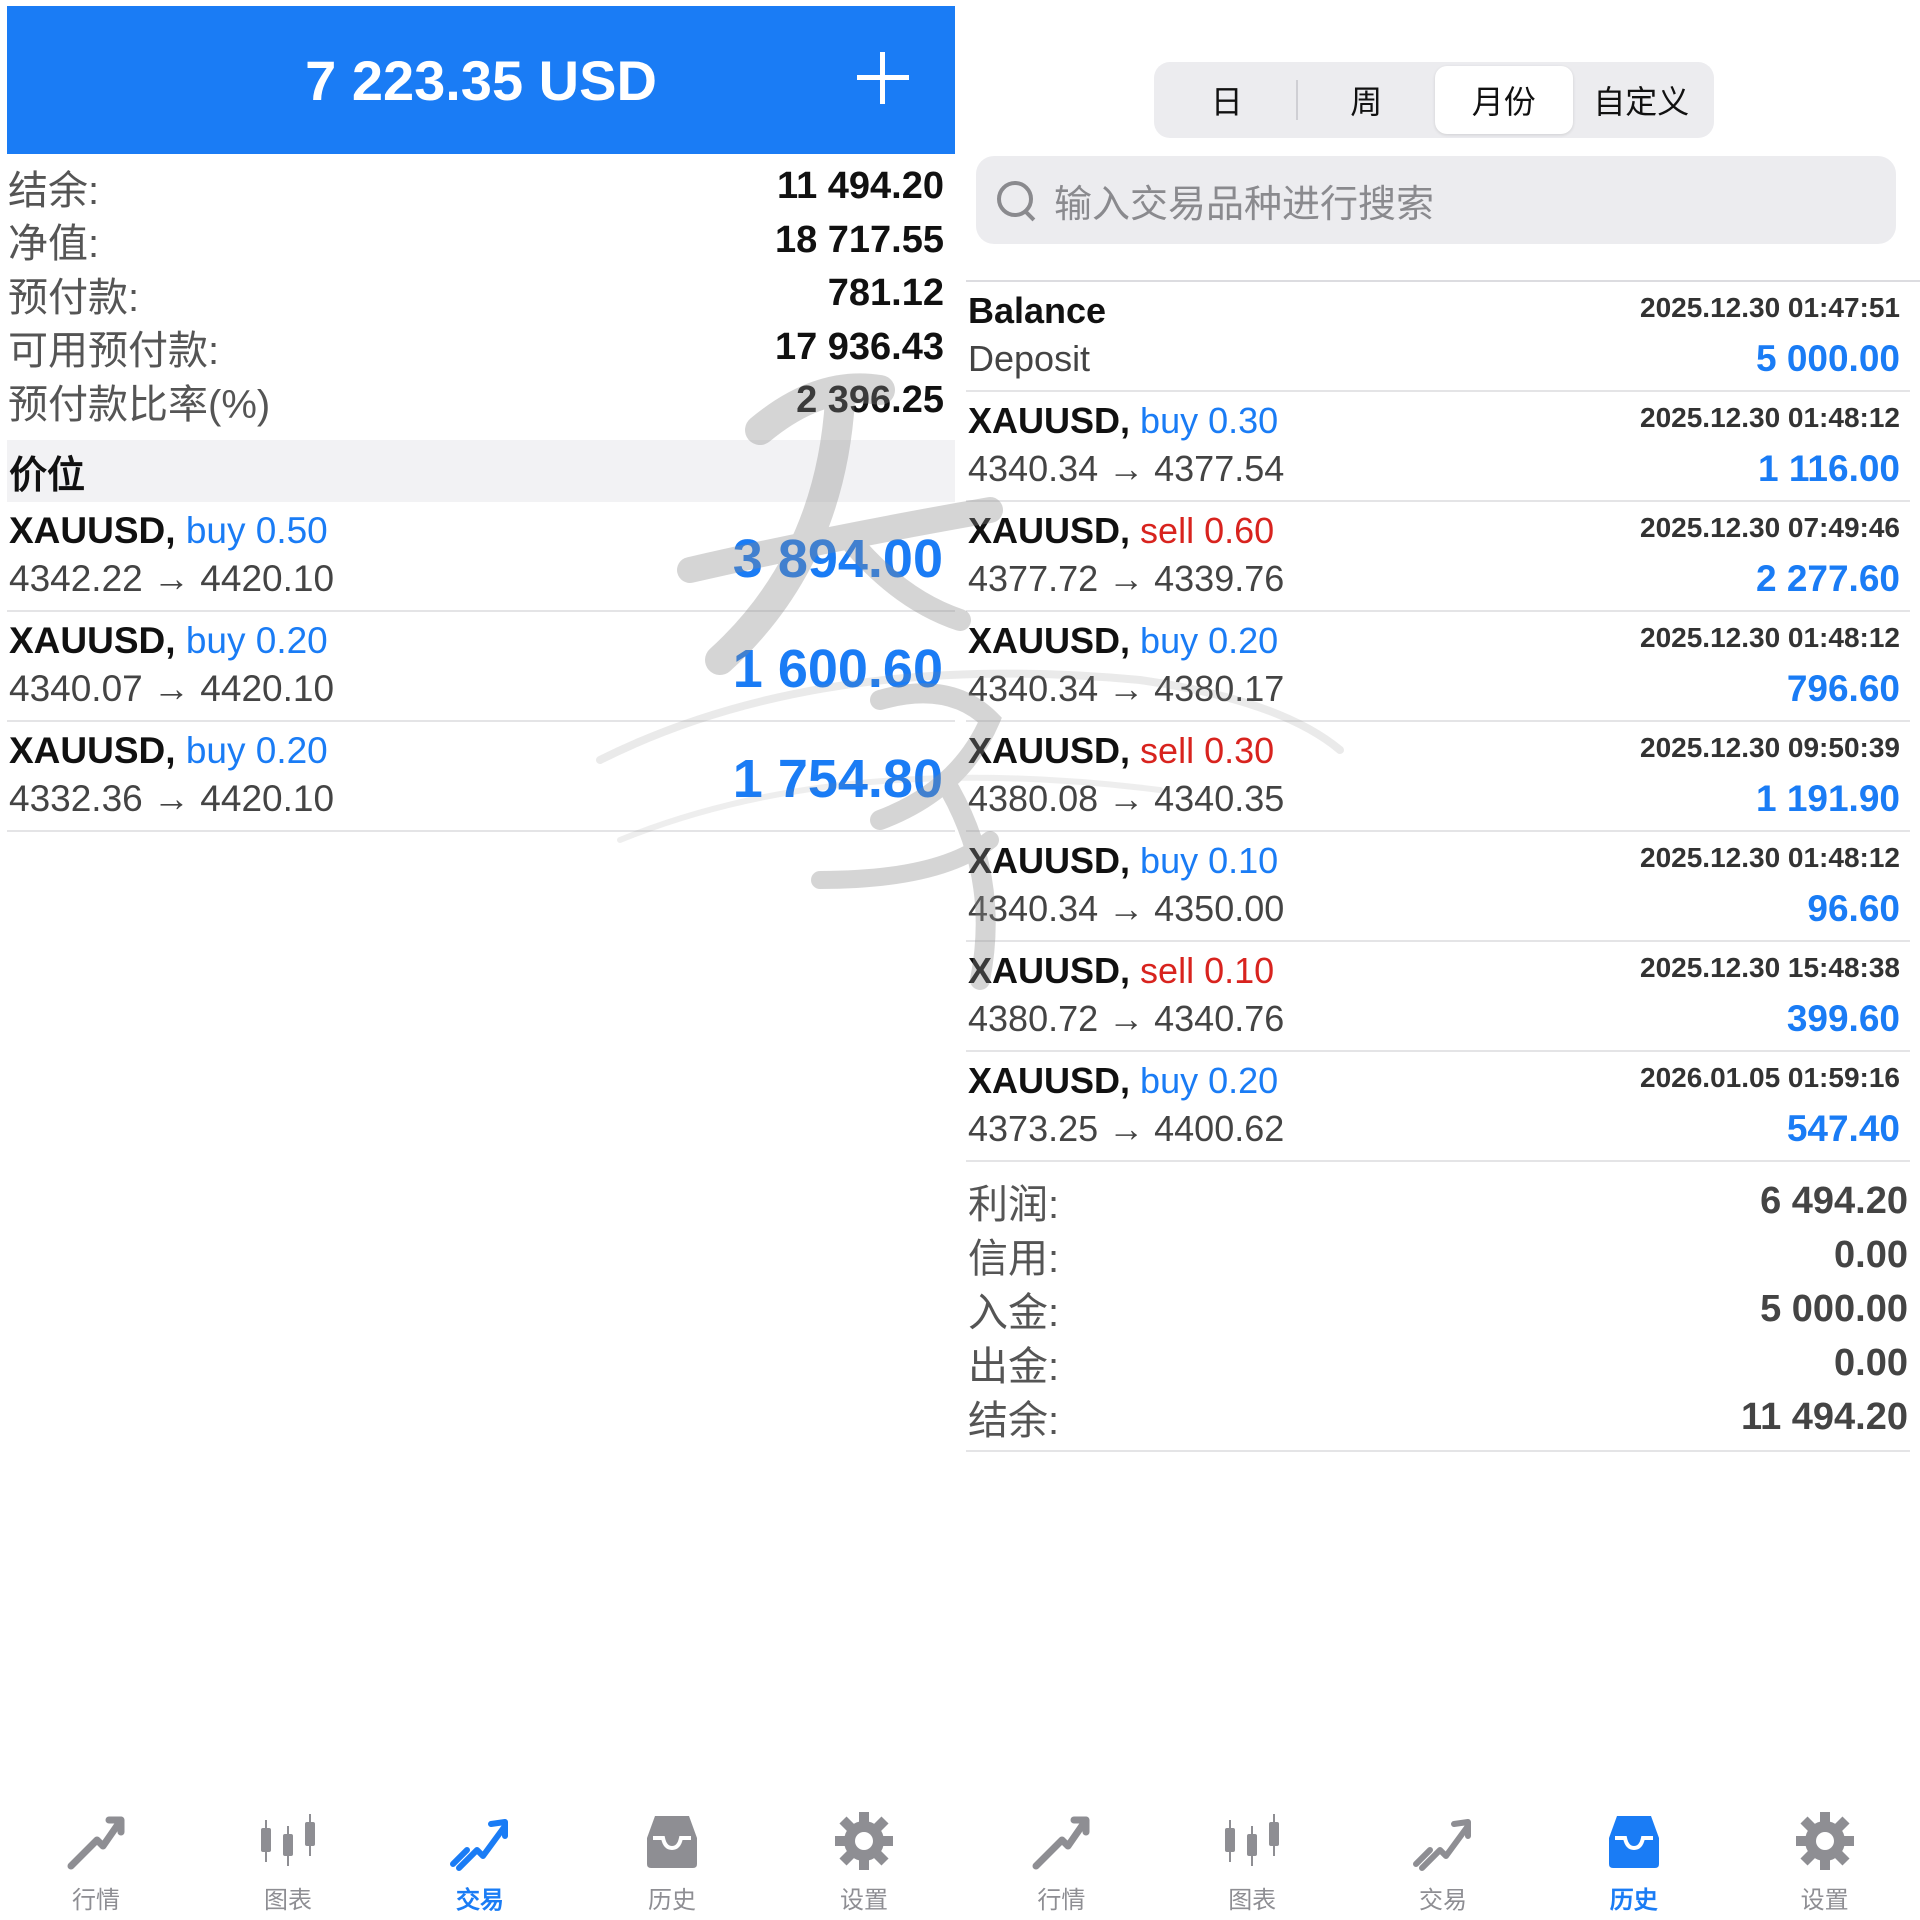  What do you see at coordinates (837, 669) in the screenshot?
I see `position-profit: 1 600.60` at bounding box center [837, 669].